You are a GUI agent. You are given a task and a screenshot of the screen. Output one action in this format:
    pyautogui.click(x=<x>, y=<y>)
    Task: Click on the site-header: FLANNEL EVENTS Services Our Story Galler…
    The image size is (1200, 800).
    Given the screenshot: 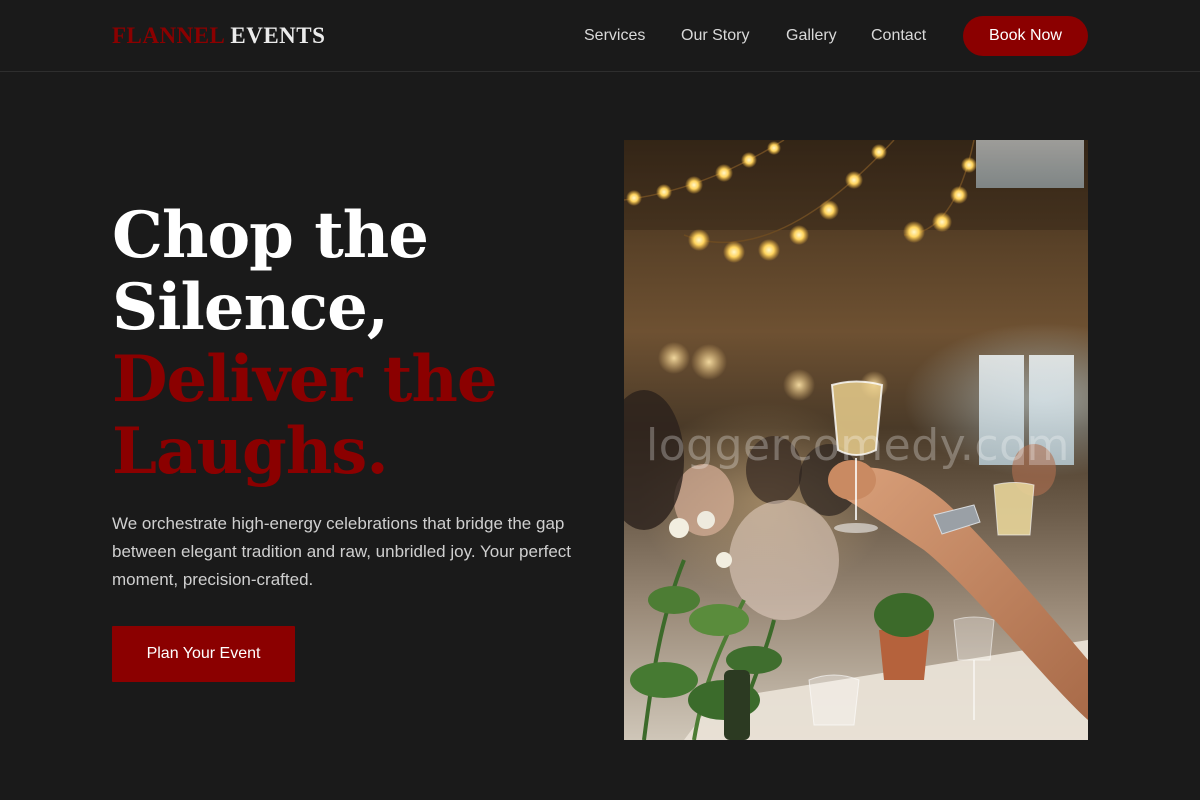 What is the action you would take?
    pyautogui.click(x=600, y=36)
    